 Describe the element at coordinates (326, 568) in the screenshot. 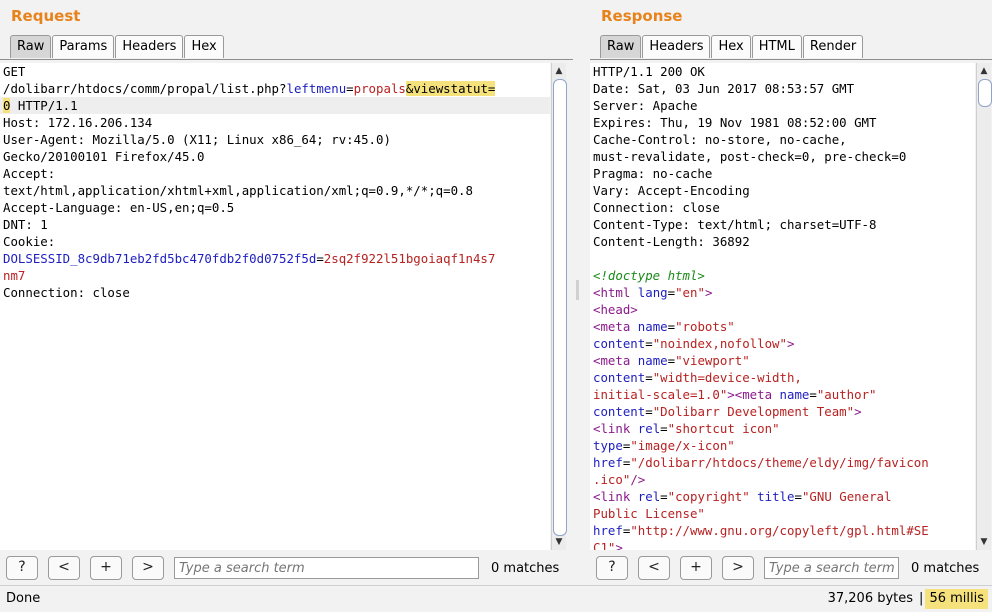

I see `request-search-input` at that location.